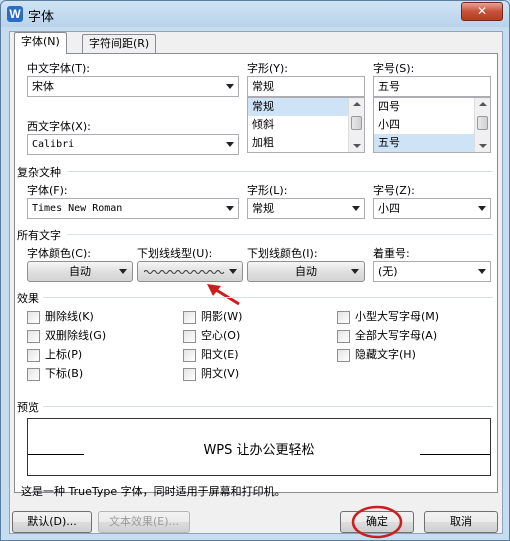 This screenshot has height=541, width=510. I want to click on preview-note: 这是一种 TrueType 字体，同时适用于屏幕和打印机。, so click(153, 491).